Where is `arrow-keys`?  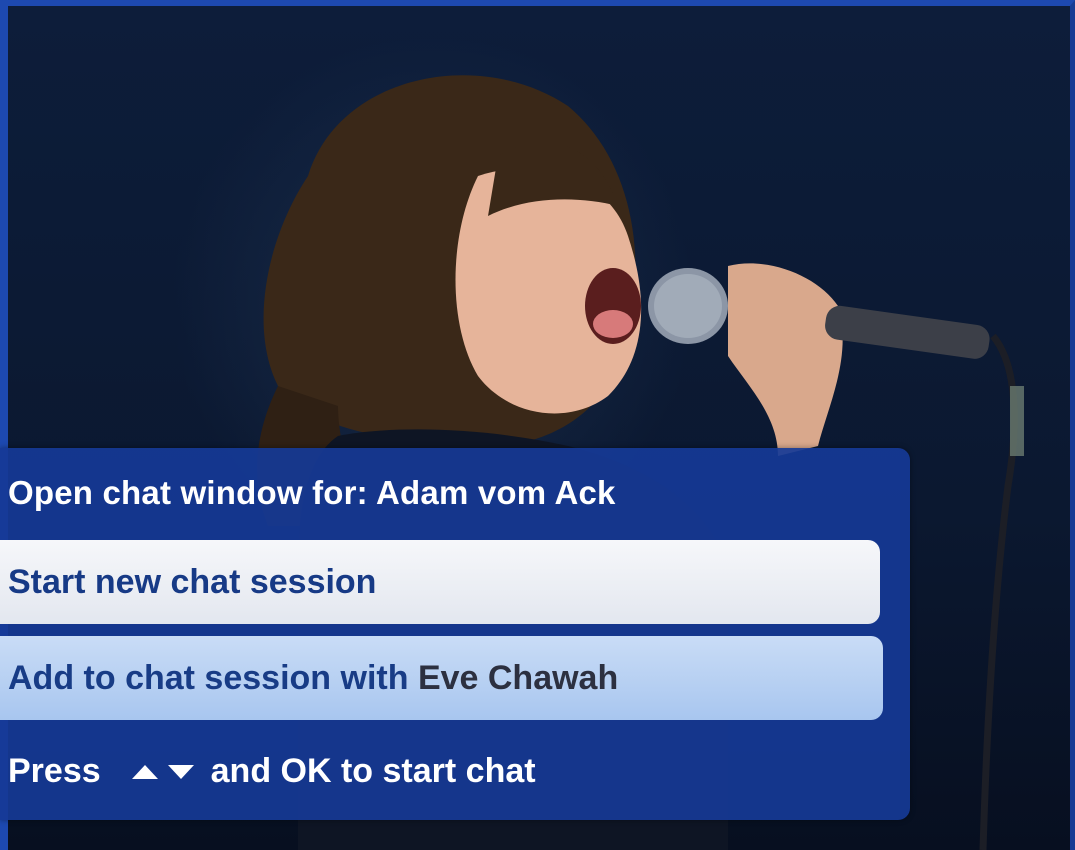
arrow-keys is located at coordinates (163, 772).